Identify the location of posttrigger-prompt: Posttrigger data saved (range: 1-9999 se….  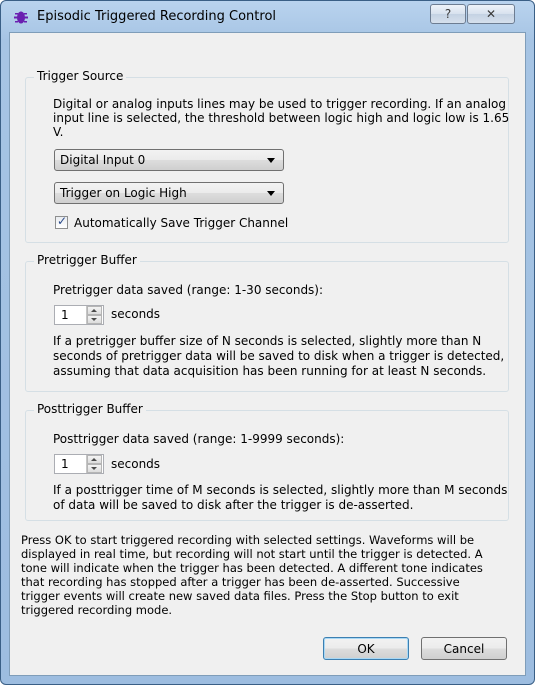
(199, 439).